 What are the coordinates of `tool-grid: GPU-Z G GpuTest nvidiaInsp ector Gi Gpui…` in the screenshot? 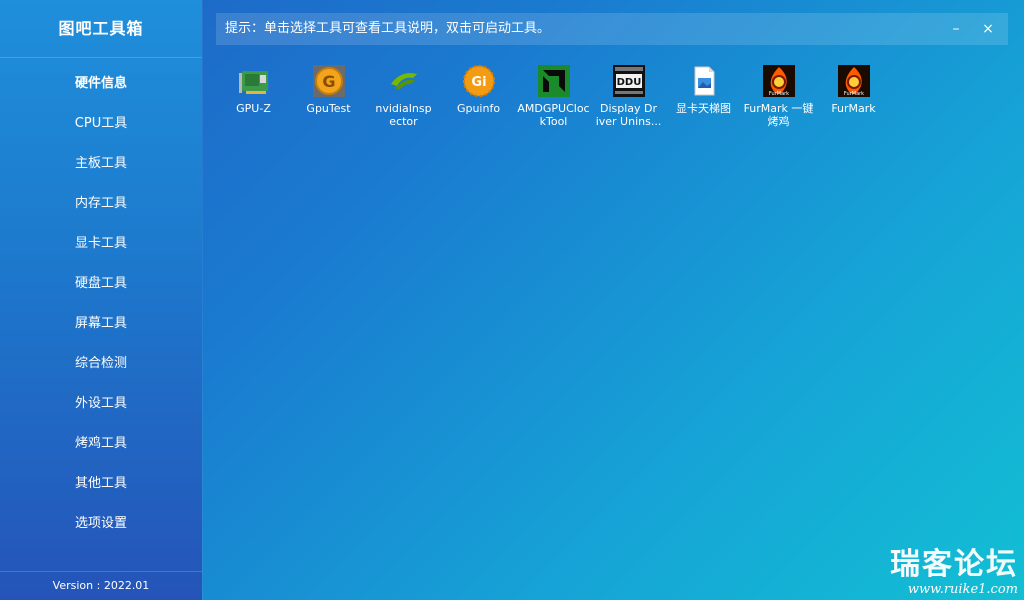 It's located at (616, 104).